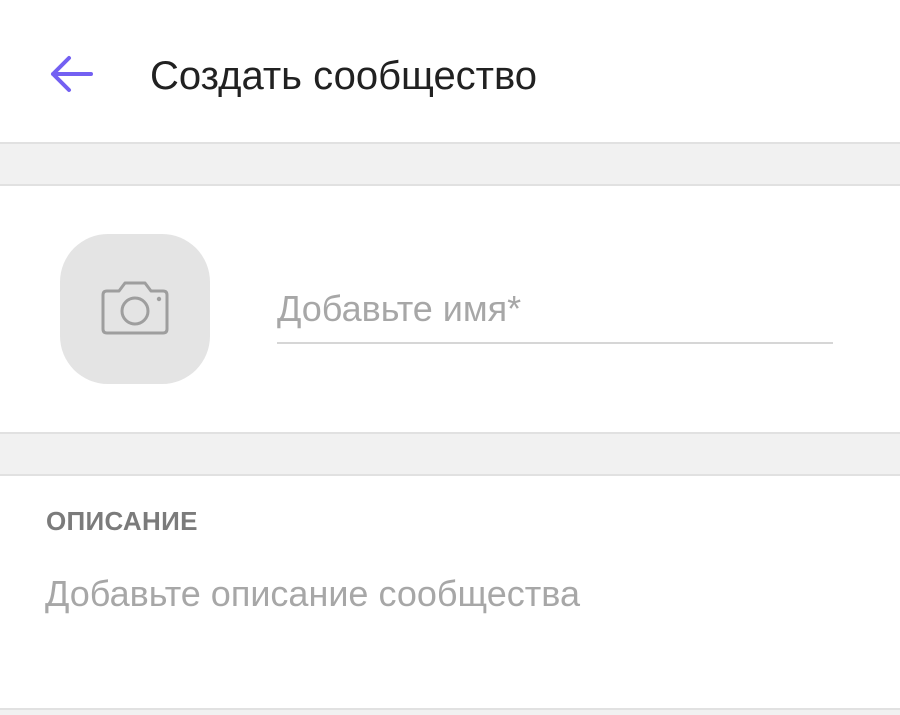 Image resolution: width=900 pixels, height=715 pixels. I want to click on add-photo-button, so click(135, 309).